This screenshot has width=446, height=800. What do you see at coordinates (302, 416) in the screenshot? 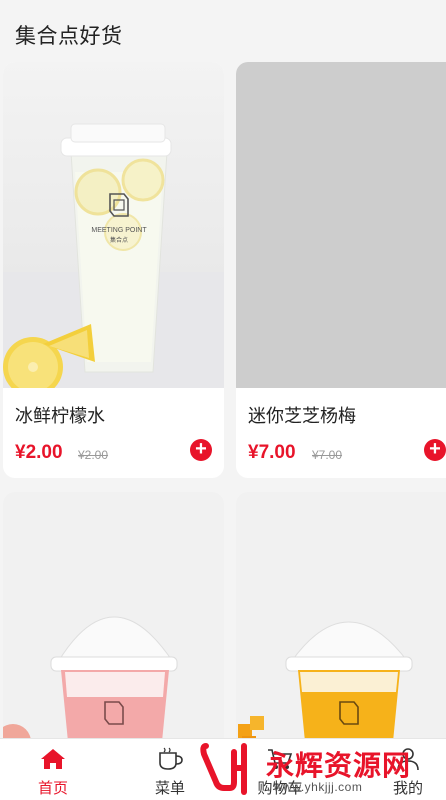
I see `product-name: 迷你芝芝杨梅` at bounding box center [302, 416].